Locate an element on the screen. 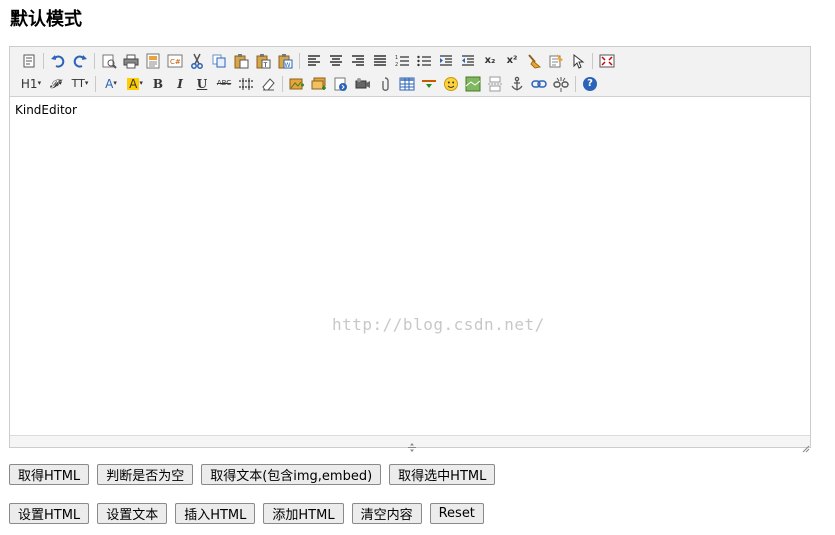  append-html-button: 添加HTML is located at coordinates (303, 513).